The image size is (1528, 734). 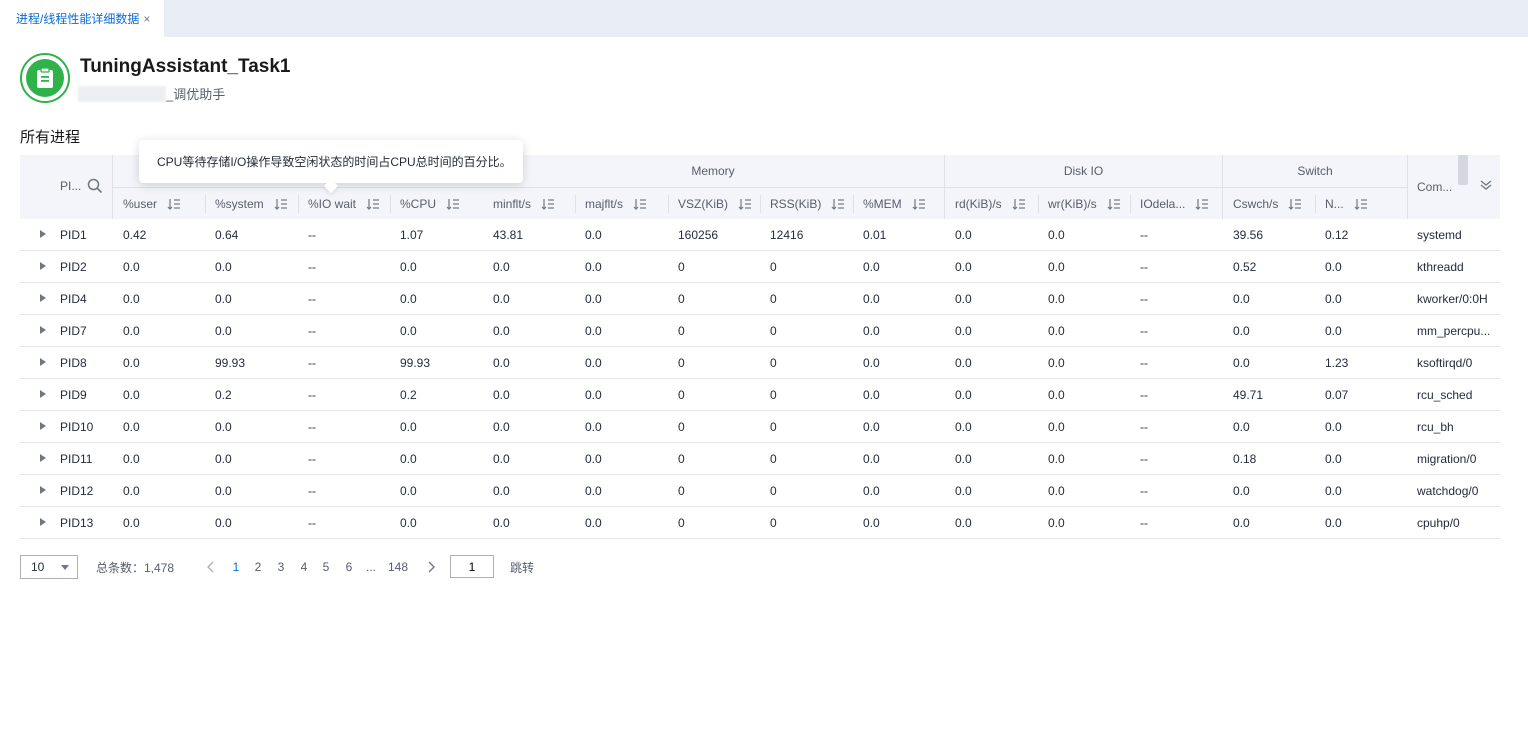 What do you see at coordinates (251, 204) in the screenshot?
I see `column-header-system: %system` at bounding box center [251, 204].